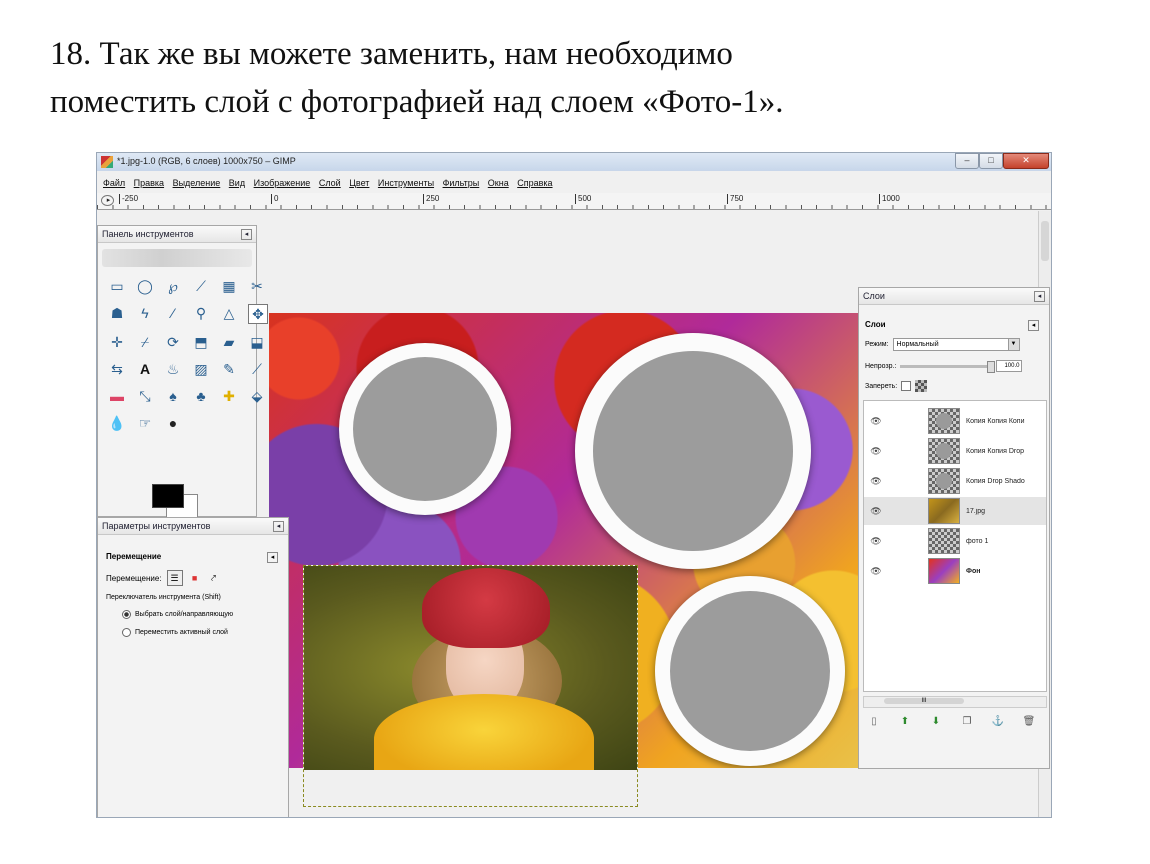  Describe the element at coordinates (145, 313) in the screenshot. I see `paths-icon: ϟ` at that location.